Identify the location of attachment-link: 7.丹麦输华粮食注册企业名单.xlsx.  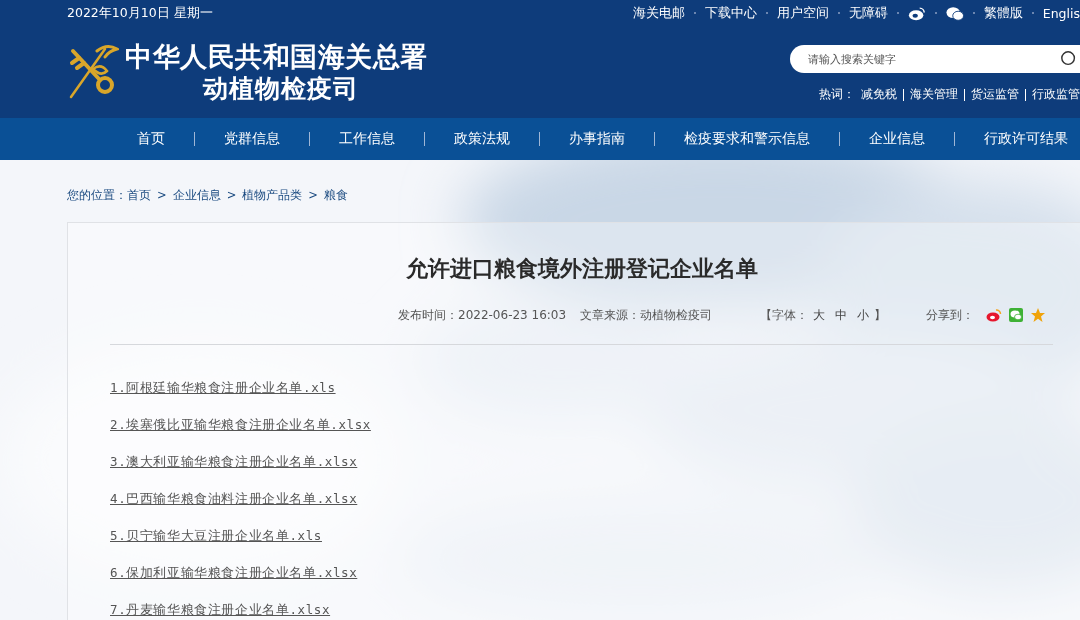
(220, 610).